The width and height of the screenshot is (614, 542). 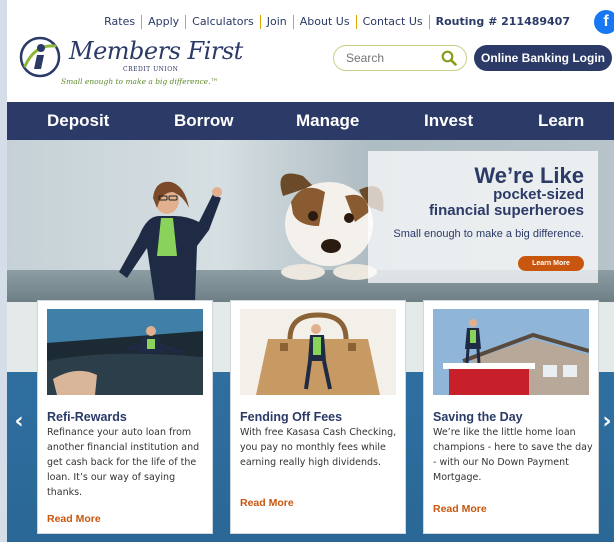 I want to click on search-icon, so click(x=449, y=58).